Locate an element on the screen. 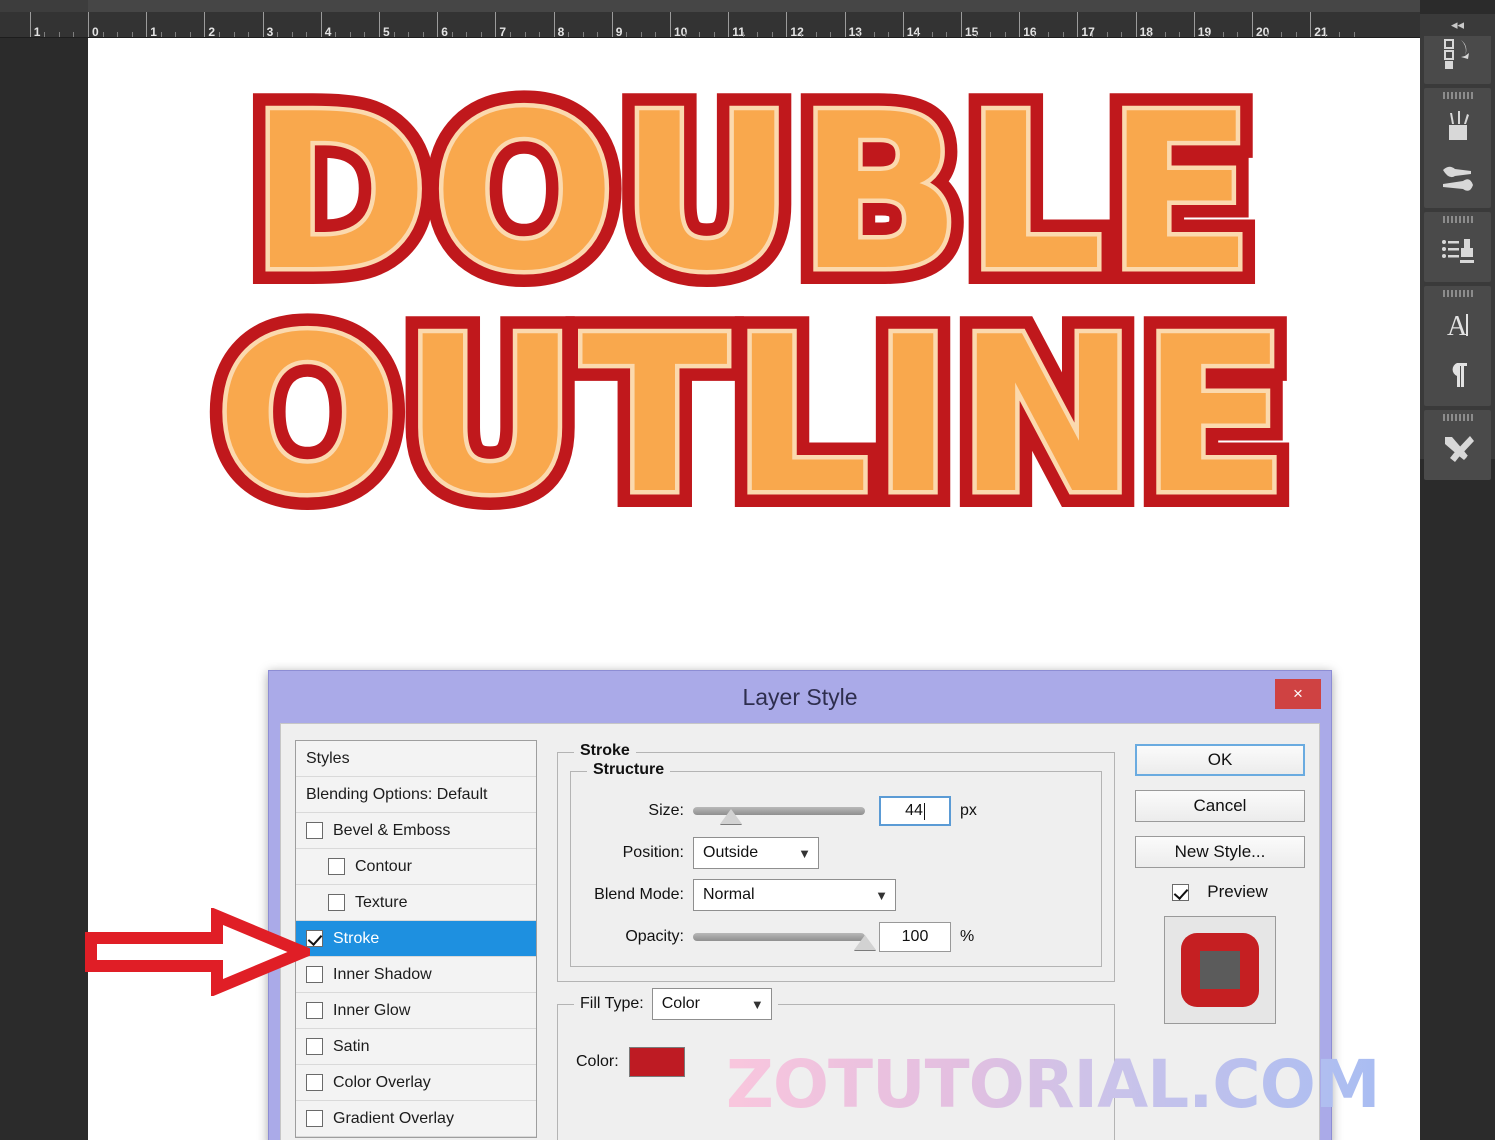 The height and width of the screenshot is (1140, 1495). blend-mode-label: Blend Mode: is located at coordinates (639, 894).